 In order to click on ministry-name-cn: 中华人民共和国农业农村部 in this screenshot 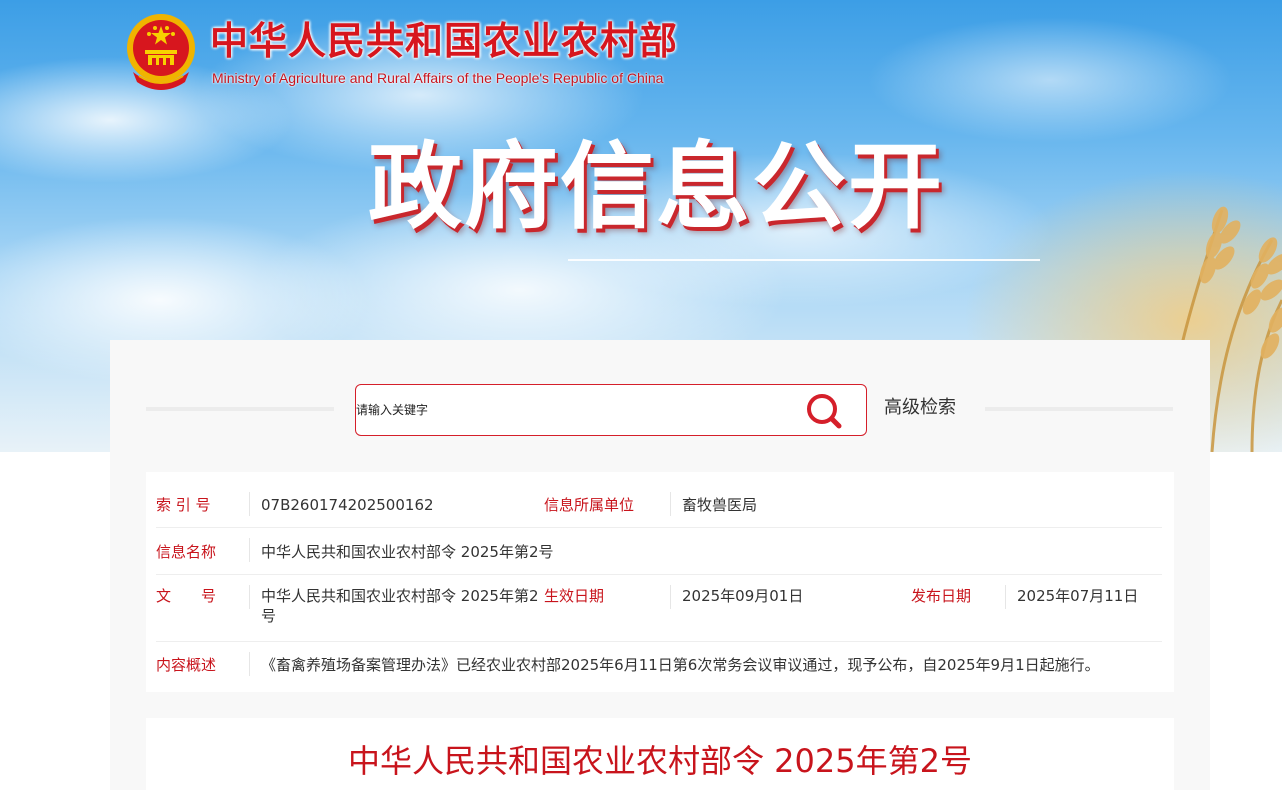, I will do `click(444, 41)`.